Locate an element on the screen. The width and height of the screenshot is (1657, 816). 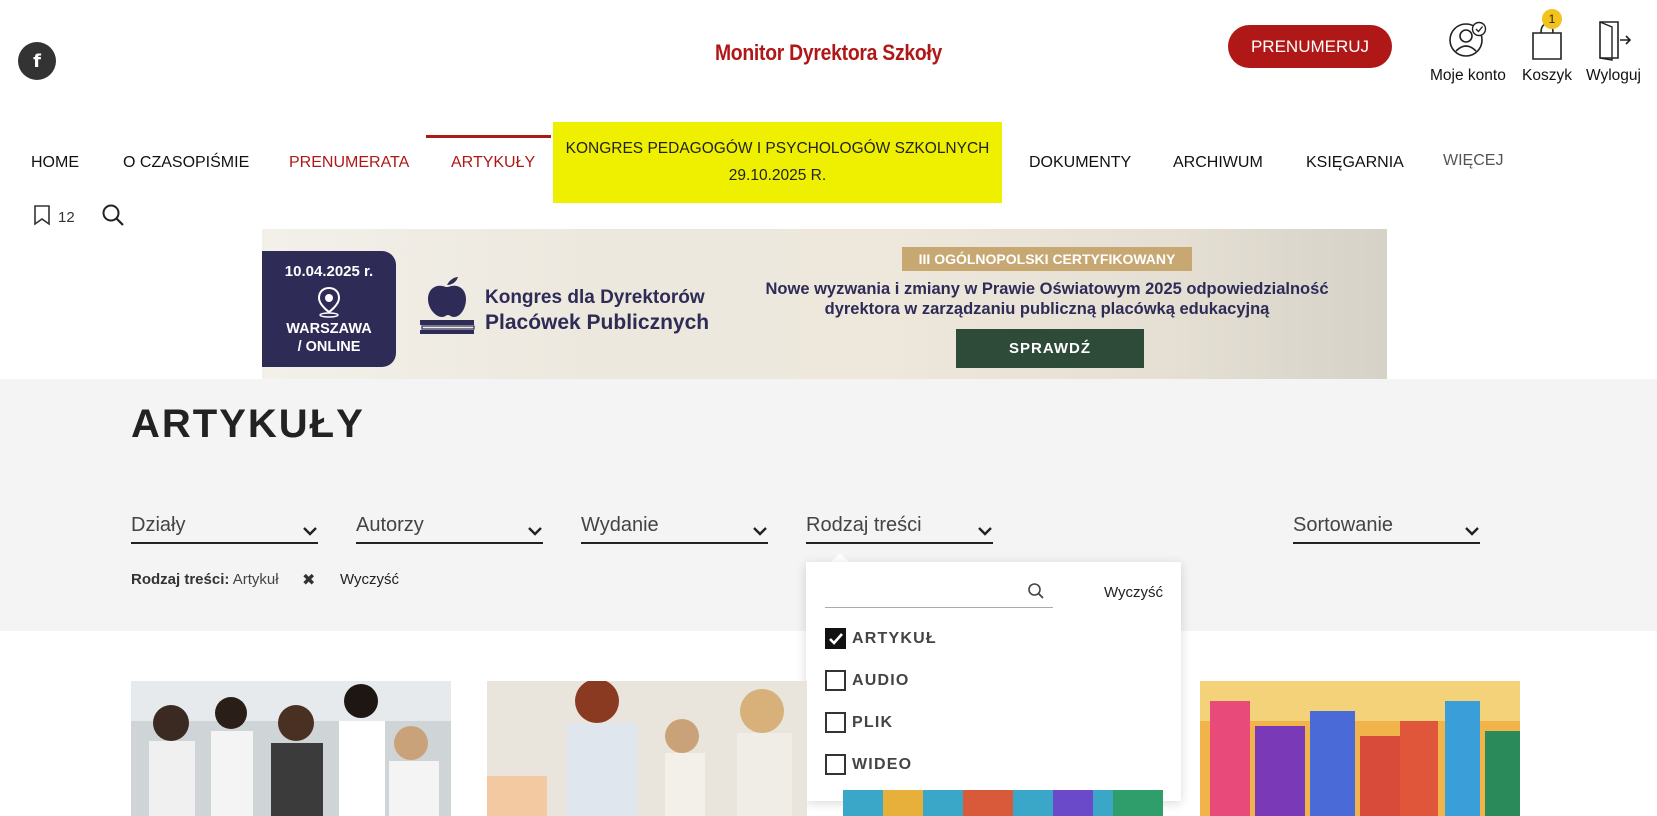
nav-prenumerata: PRENUMERATA is located at coordinates (349, 163).